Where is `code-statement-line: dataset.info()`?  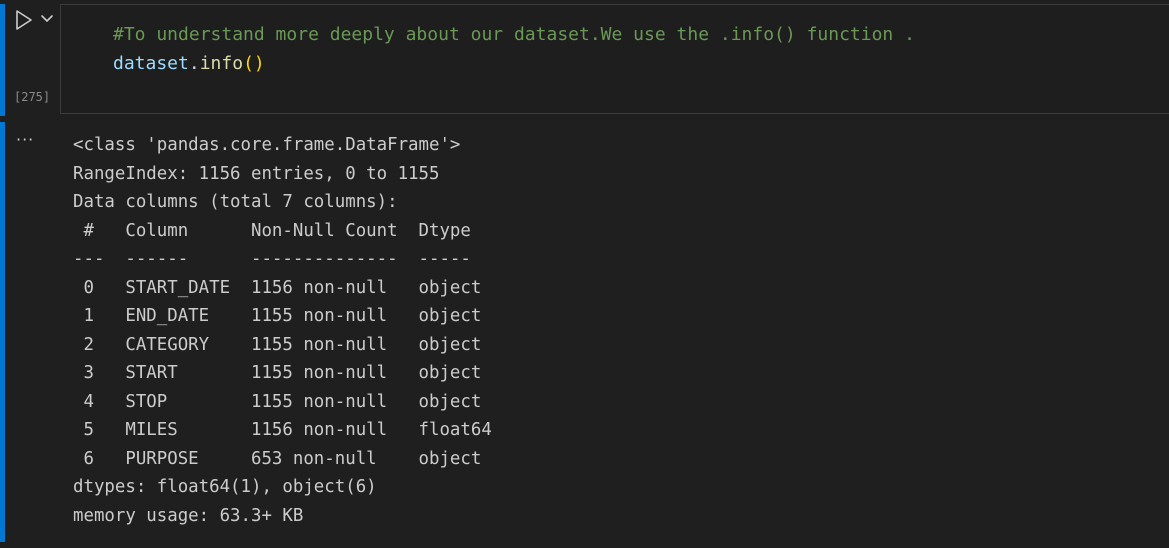 code-statement-line: dataset.info() is located at coordinates (189, 64).